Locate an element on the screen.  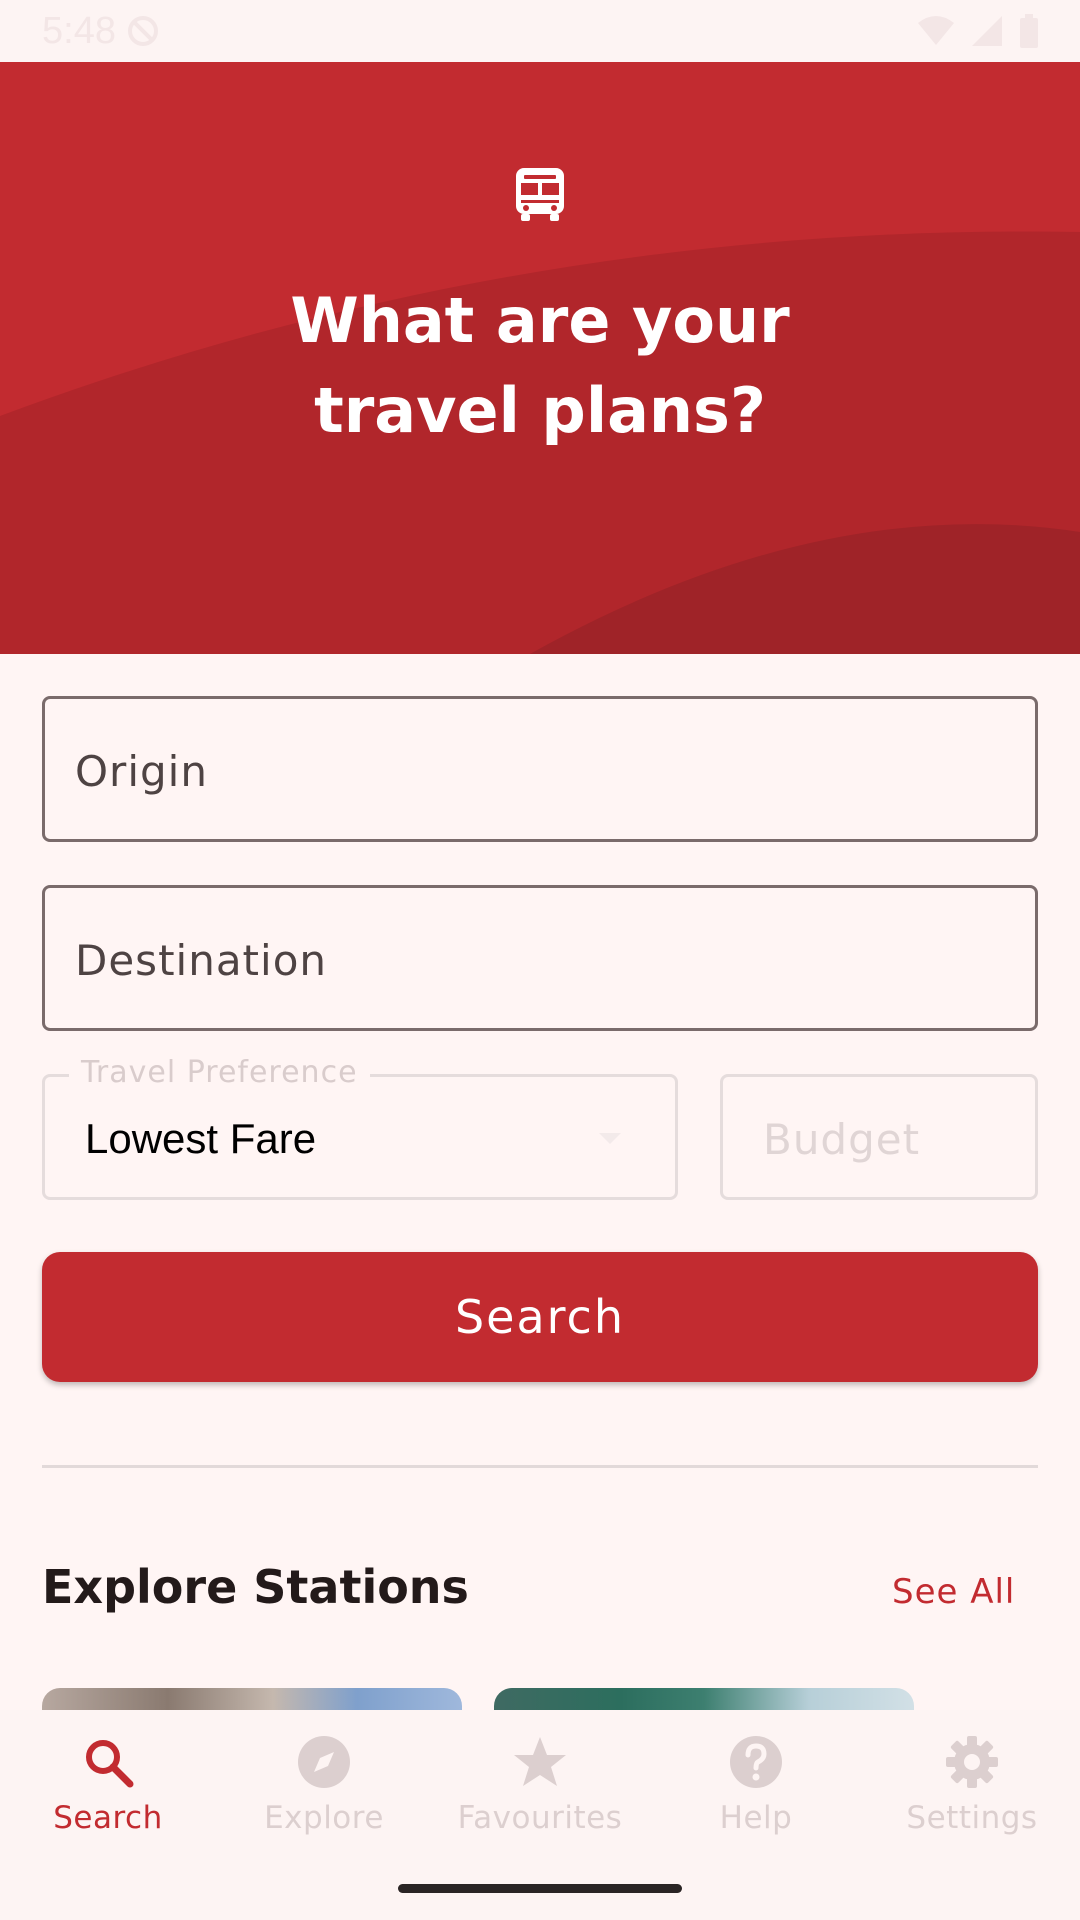
status-icons is located at coordinates (978, 31).